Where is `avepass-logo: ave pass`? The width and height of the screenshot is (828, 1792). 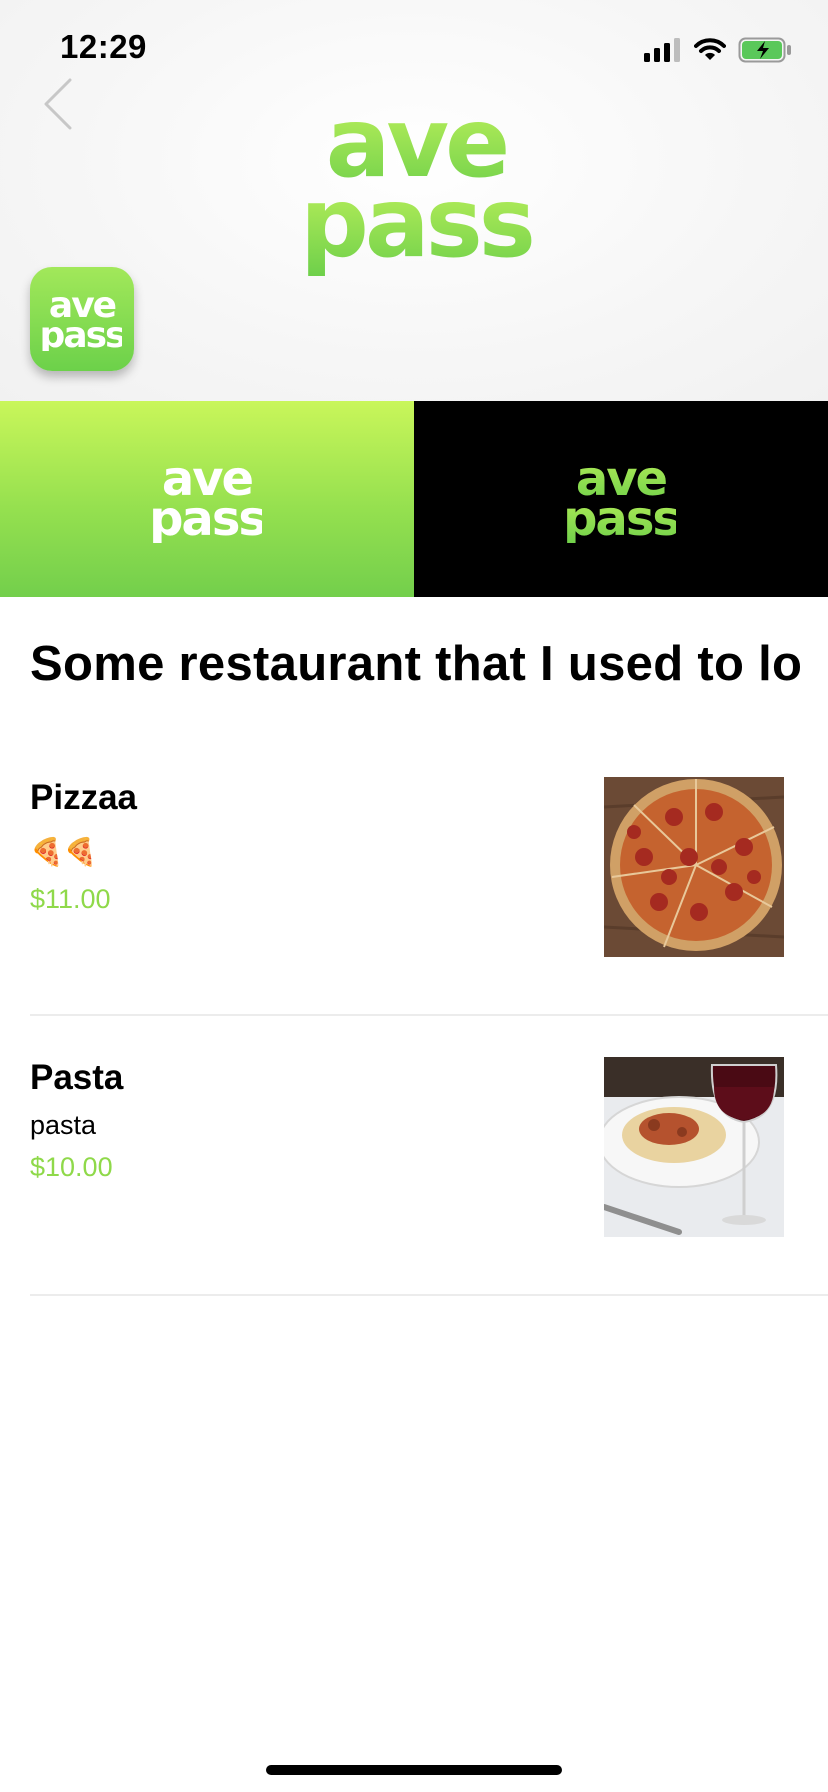 avepass-logo: ave pass is located at coordinates (416, 187).